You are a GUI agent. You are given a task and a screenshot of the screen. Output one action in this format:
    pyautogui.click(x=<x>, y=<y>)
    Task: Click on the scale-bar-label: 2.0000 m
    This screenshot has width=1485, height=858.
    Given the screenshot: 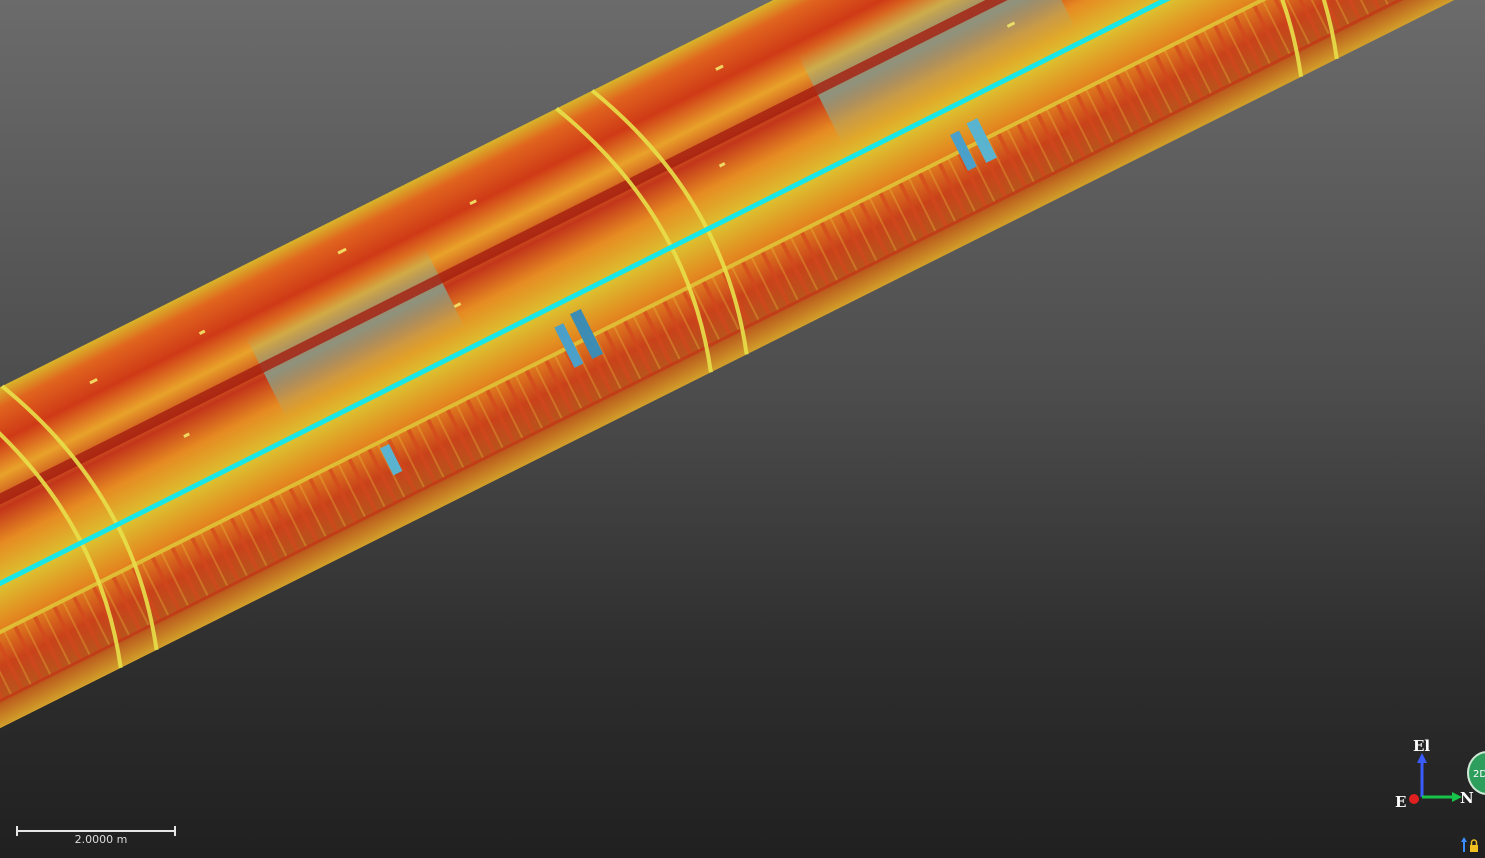 What is the action you would take?
    pyautogui.click(x=101, y=839)
    